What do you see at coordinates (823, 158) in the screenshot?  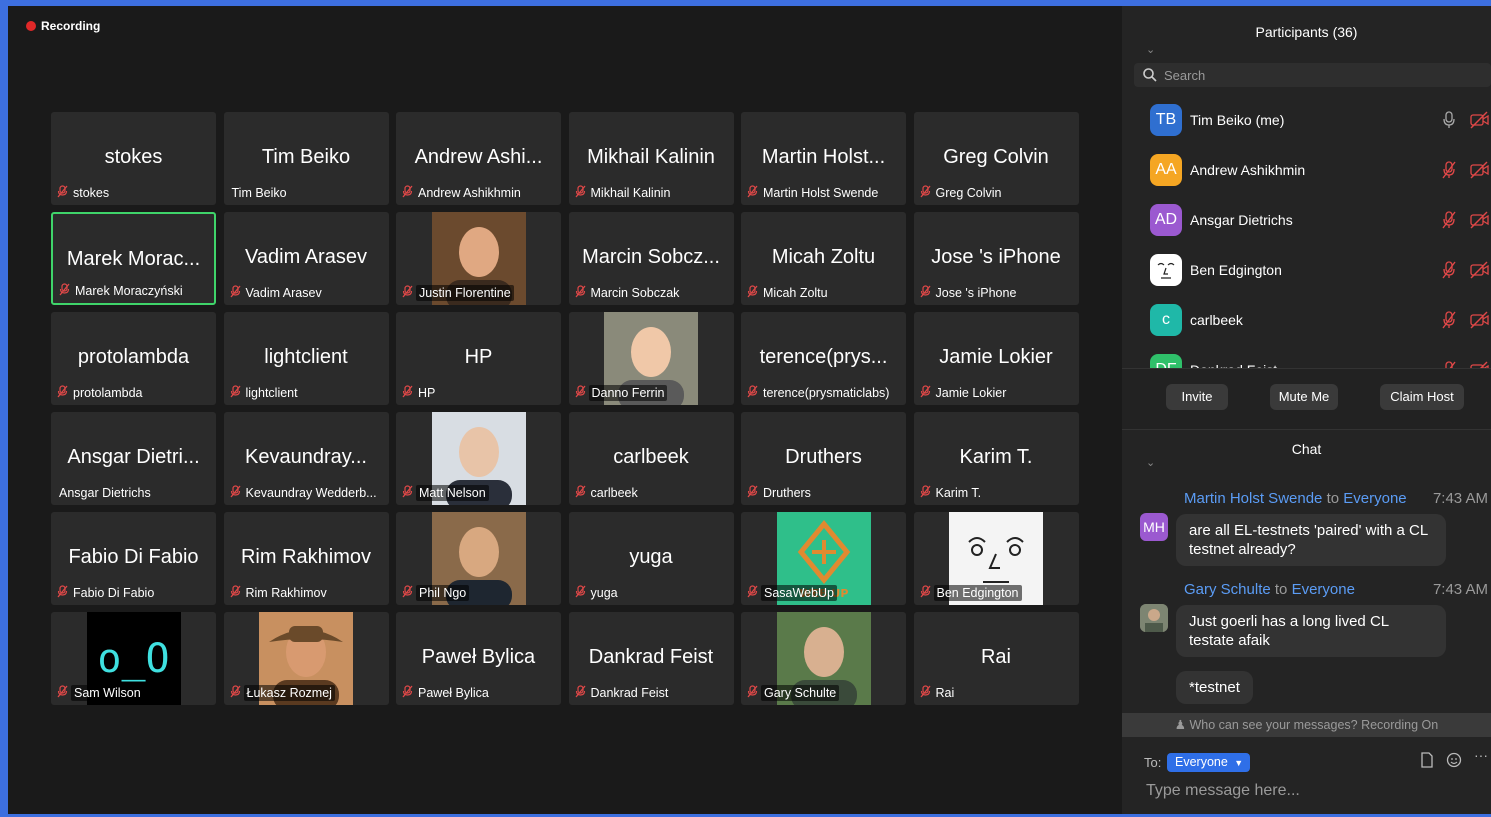 I see `video-tile: Martin Holst... Martin Holst Swende` at bounding box center [823, 158].